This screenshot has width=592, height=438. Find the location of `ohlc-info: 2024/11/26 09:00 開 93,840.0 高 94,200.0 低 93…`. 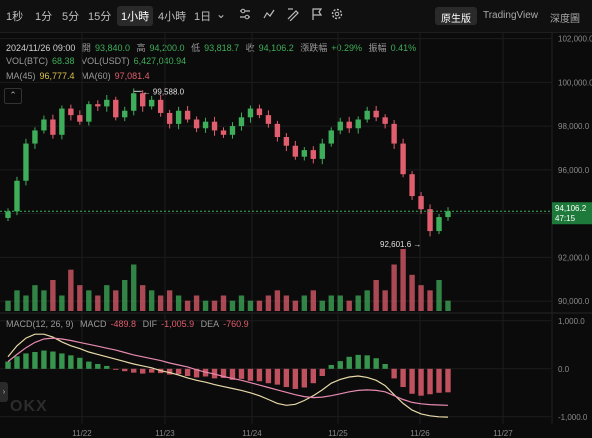

ohlc-info: 2024/11/26 09:00 開 93,840.0 高 94,200.0 低 93… is located at coordinates (213, 47).